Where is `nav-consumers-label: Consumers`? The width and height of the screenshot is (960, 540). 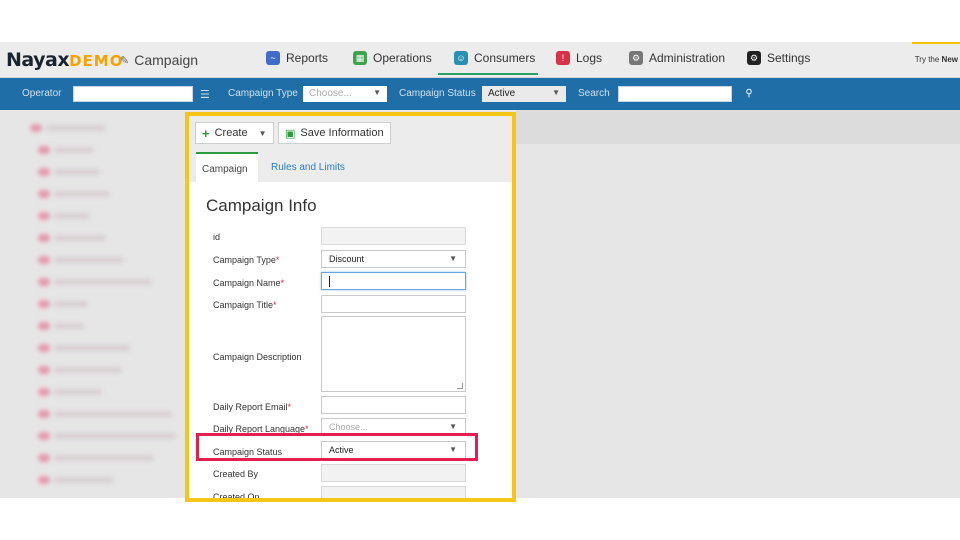
nav-consumers-label: Consumers is located at coordinates (505, 58).